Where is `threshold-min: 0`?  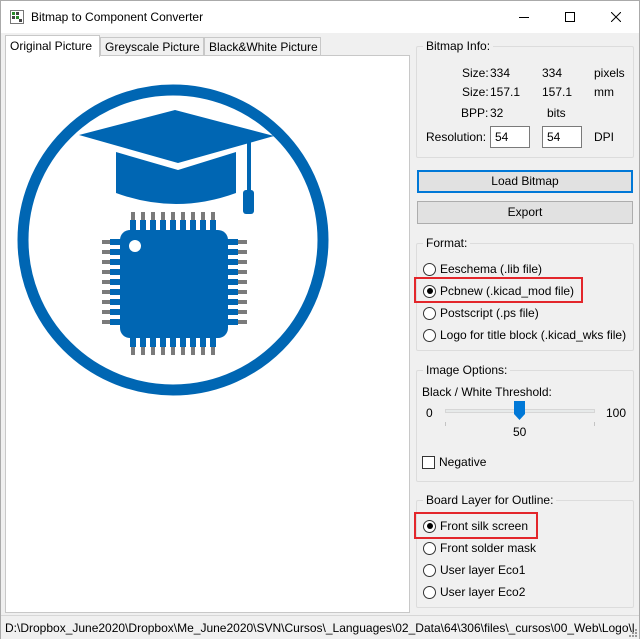 threshold-min: 0 is located at coordinates (429, 413).